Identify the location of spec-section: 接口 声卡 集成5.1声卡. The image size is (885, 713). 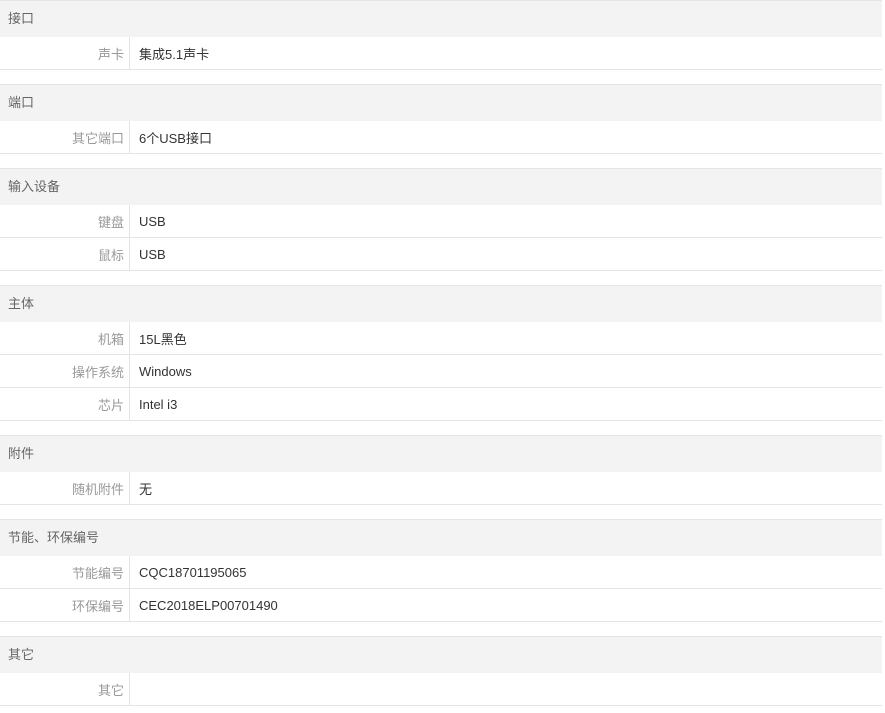
(441, 43).